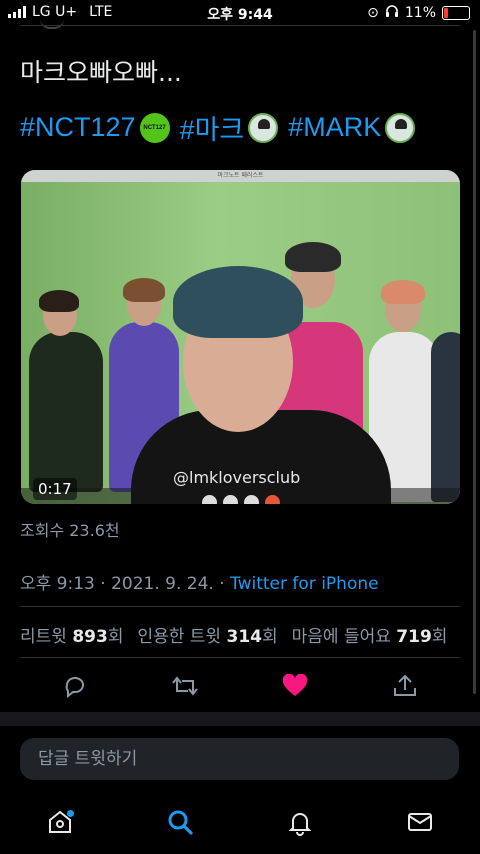 The width and height of the screenshot is (480, 854). I want to click on battery-percent: 11%, so click(420, 13).